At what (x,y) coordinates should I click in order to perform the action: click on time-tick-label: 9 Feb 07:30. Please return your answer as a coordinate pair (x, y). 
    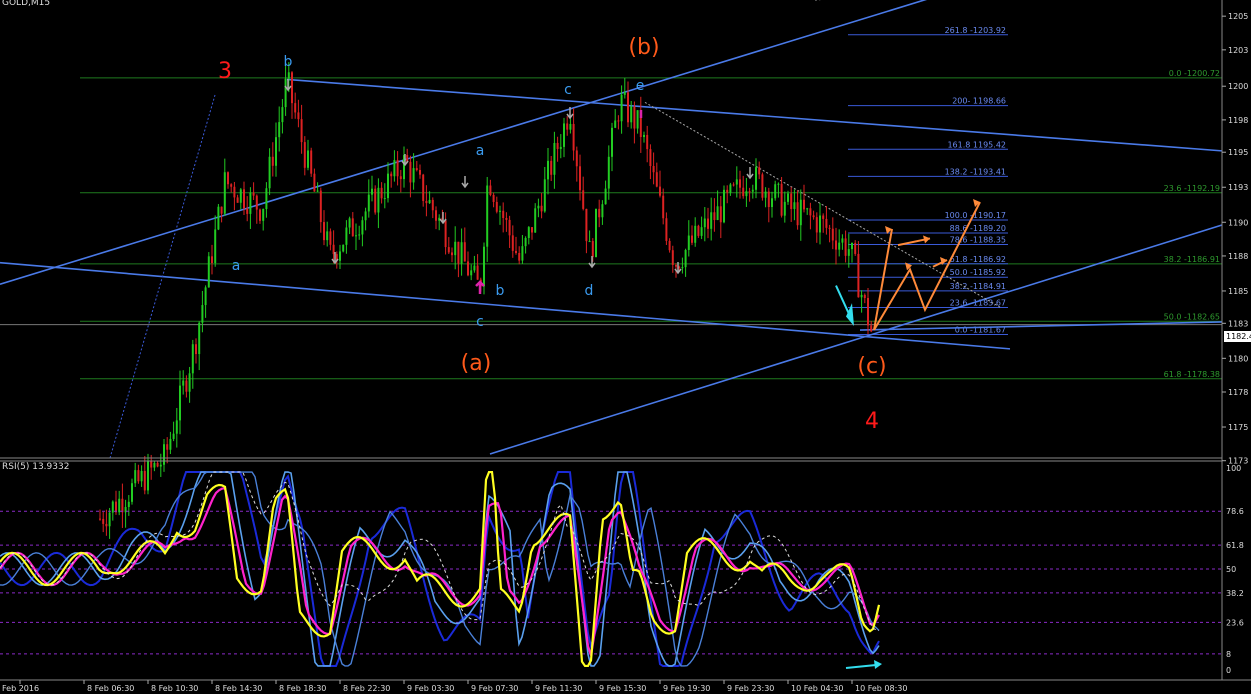
    Looking at the image, I should click on (494, 688).